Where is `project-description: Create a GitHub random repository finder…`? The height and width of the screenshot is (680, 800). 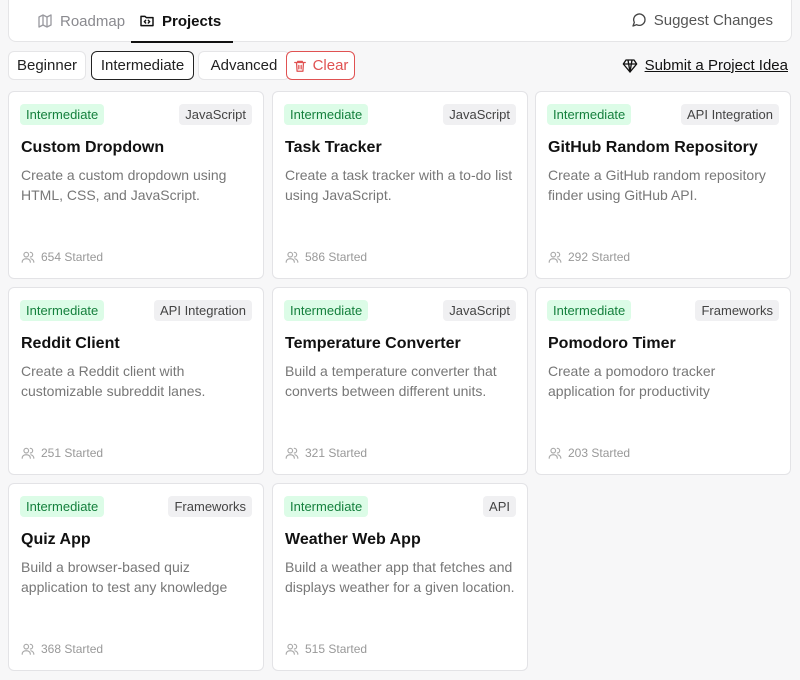 project-description: Create a GitHub random repository finder… is located at coordinates (657, 185).